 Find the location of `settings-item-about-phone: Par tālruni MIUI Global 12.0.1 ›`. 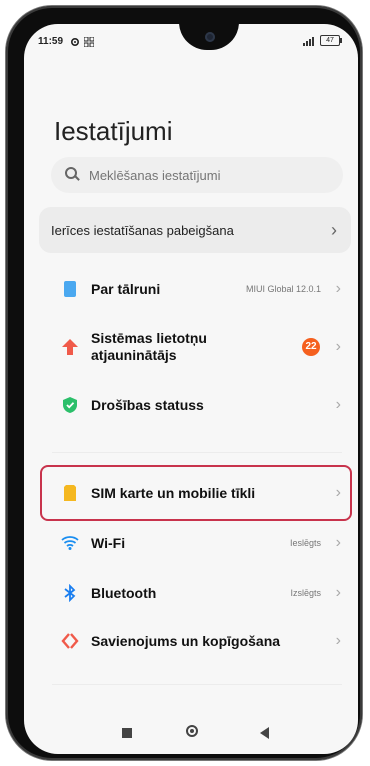

settings-item-about-phone: Par tālruni MIUI Global 12.0.1 › is located at coordinates (195, 289).